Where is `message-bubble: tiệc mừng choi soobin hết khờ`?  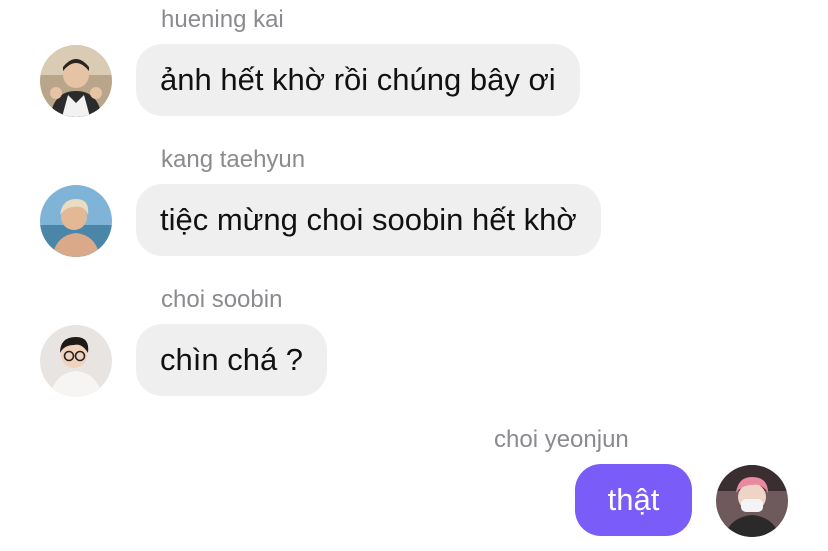 message-bubble: tiệc mừng choi soobin hết khờ is located at coordinates (368, 220).